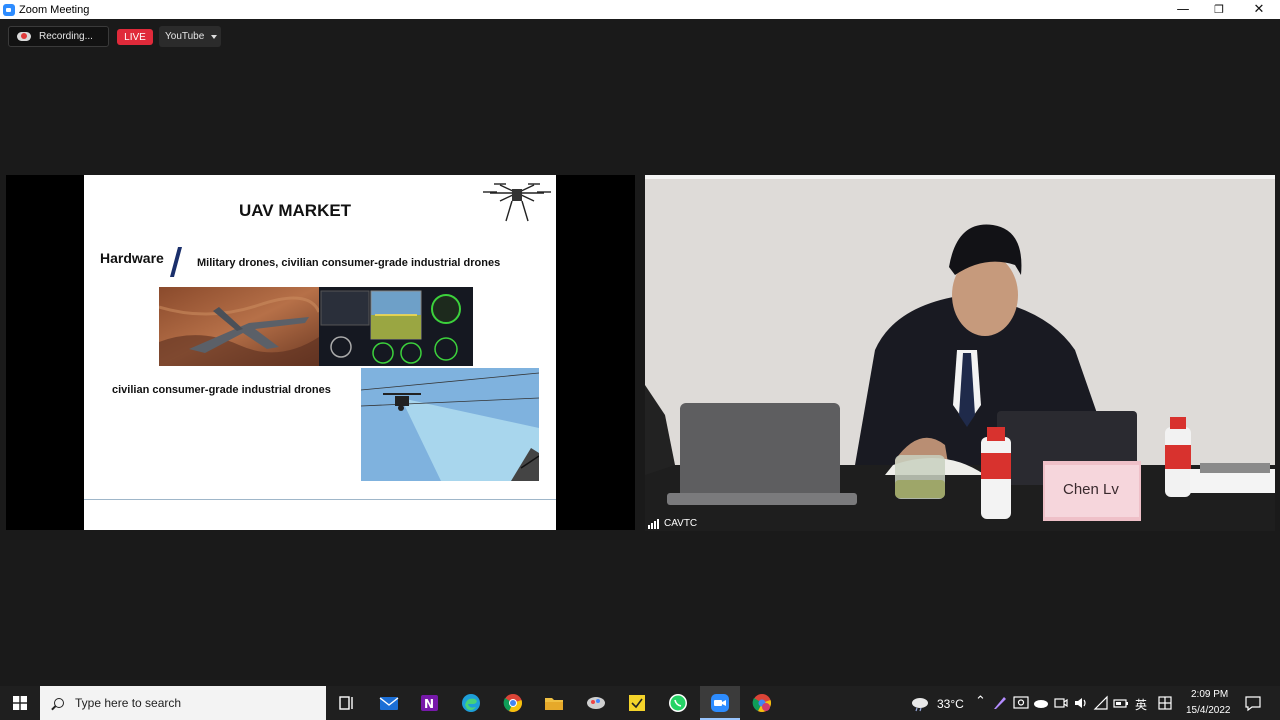 The width and height of the screenshot is (1280, 720). What do you see at coordinates (513, 703) in the screenshot?
I see `chrome-browser-icon` at bounding box center [513, 703].